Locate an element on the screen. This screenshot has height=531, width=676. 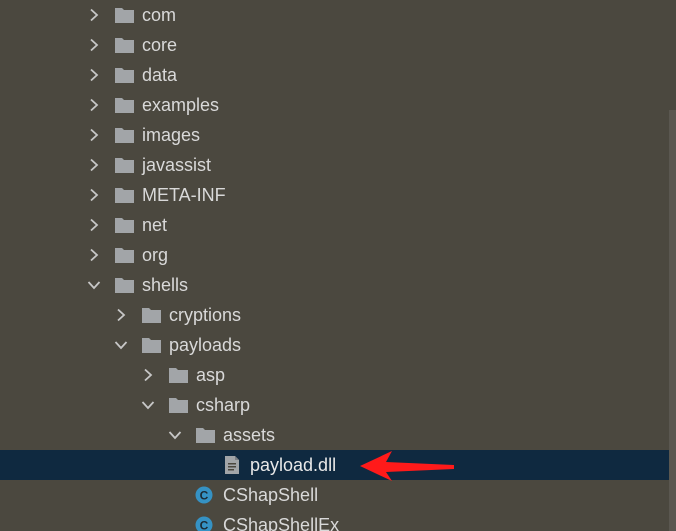
tree-item-asp: asp is located at coordinates (334, 375).